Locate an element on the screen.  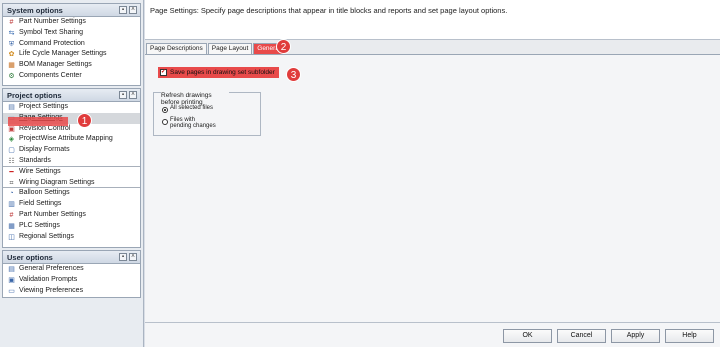
bom-icon: ▦ is located at coordinates (11, 66).